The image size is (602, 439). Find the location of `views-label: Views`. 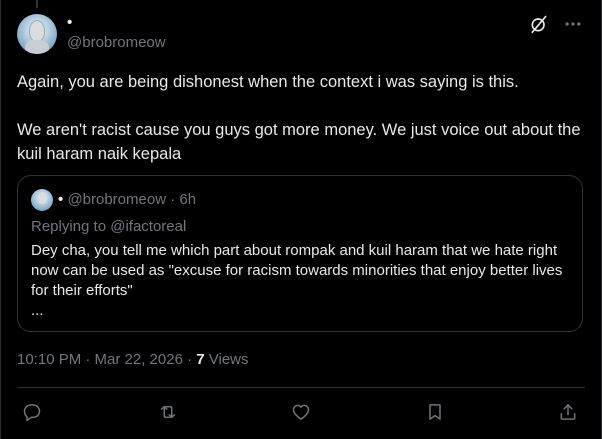

views-label: Views is located at coordinates (226, 359).